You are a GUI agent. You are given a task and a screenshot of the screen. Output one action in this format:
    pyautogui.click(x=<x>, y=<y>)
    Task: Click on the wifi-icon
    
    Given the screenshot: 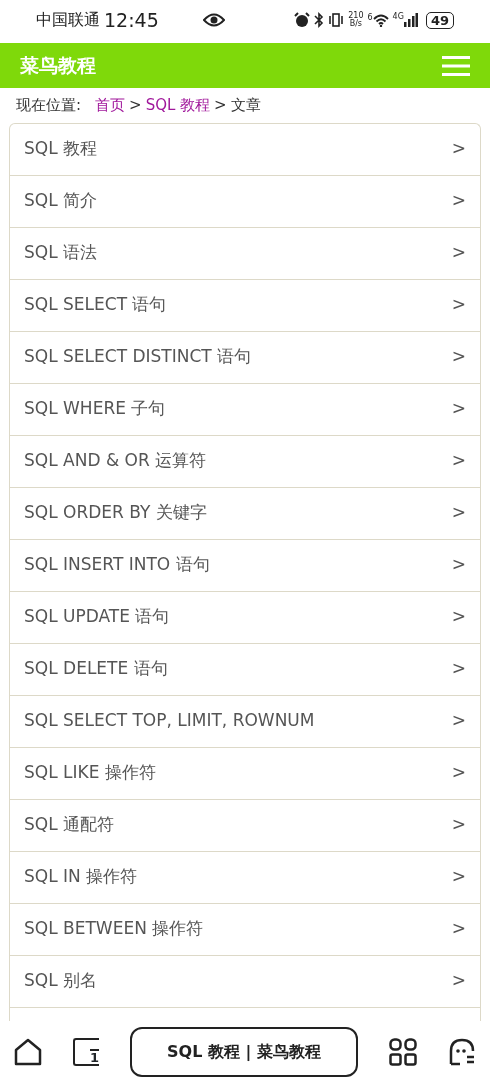 What is the action you would take?
    pyautogui.click(x=380, y=20)
    